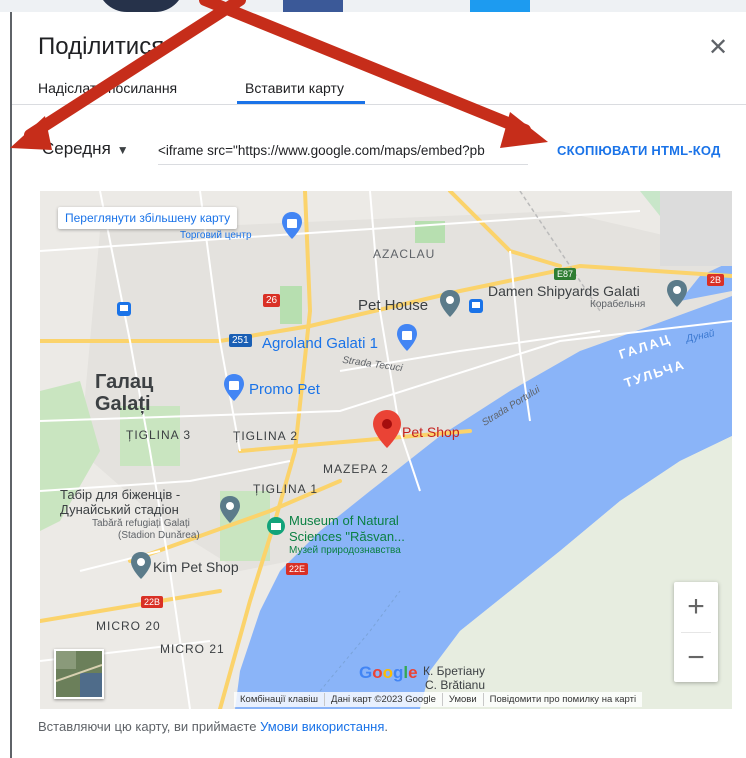 This screenshot has height=758, width=746. Describe the element at coordinates (240, 340) in the screenshot. I see `road-shield-251: 251` at that location.